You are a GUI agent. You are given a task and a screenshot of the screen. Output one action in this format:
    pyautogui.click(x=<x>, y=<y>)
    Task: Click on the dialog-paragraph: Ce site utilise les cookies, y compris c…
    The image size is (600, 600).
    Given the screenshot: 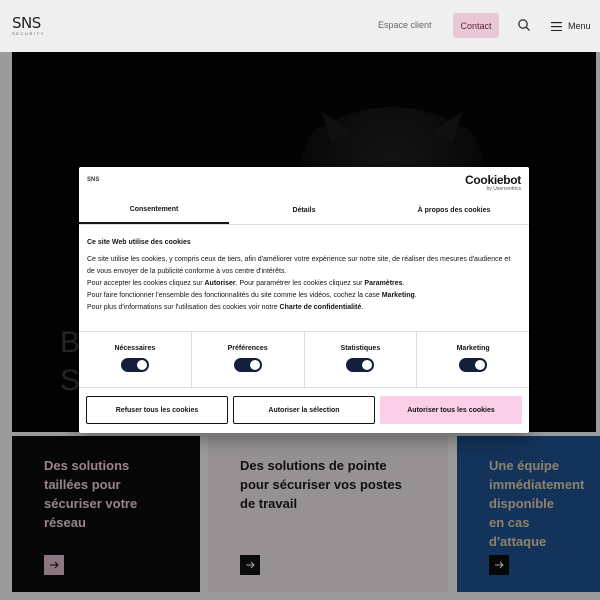 What is the action you would take?
    pyautogui.click(x=299, y=265)
    